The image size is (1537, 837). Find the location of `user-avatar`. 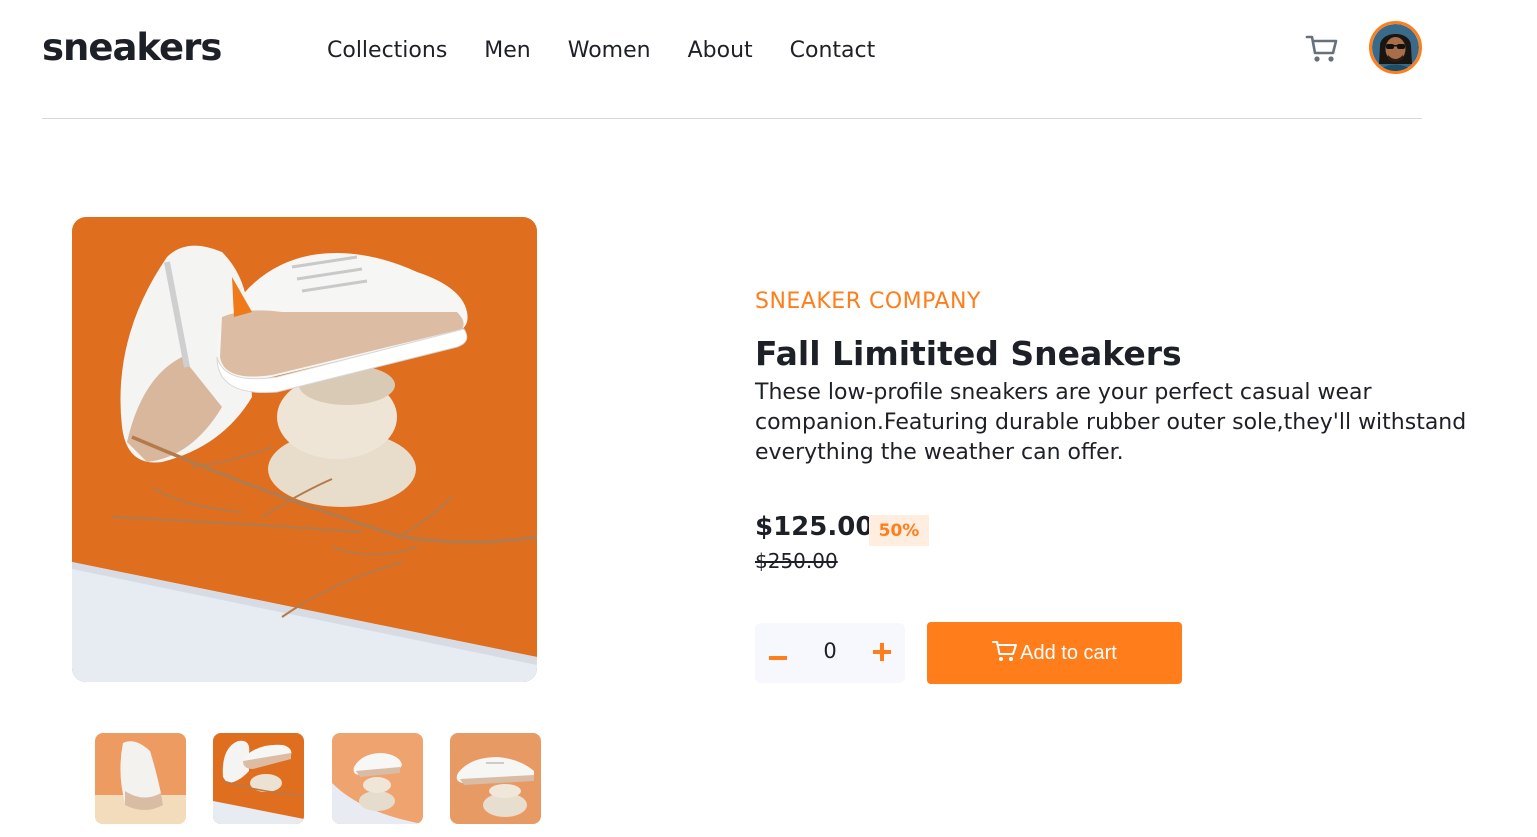

user-avatar is located at coordinates (1395, 47).